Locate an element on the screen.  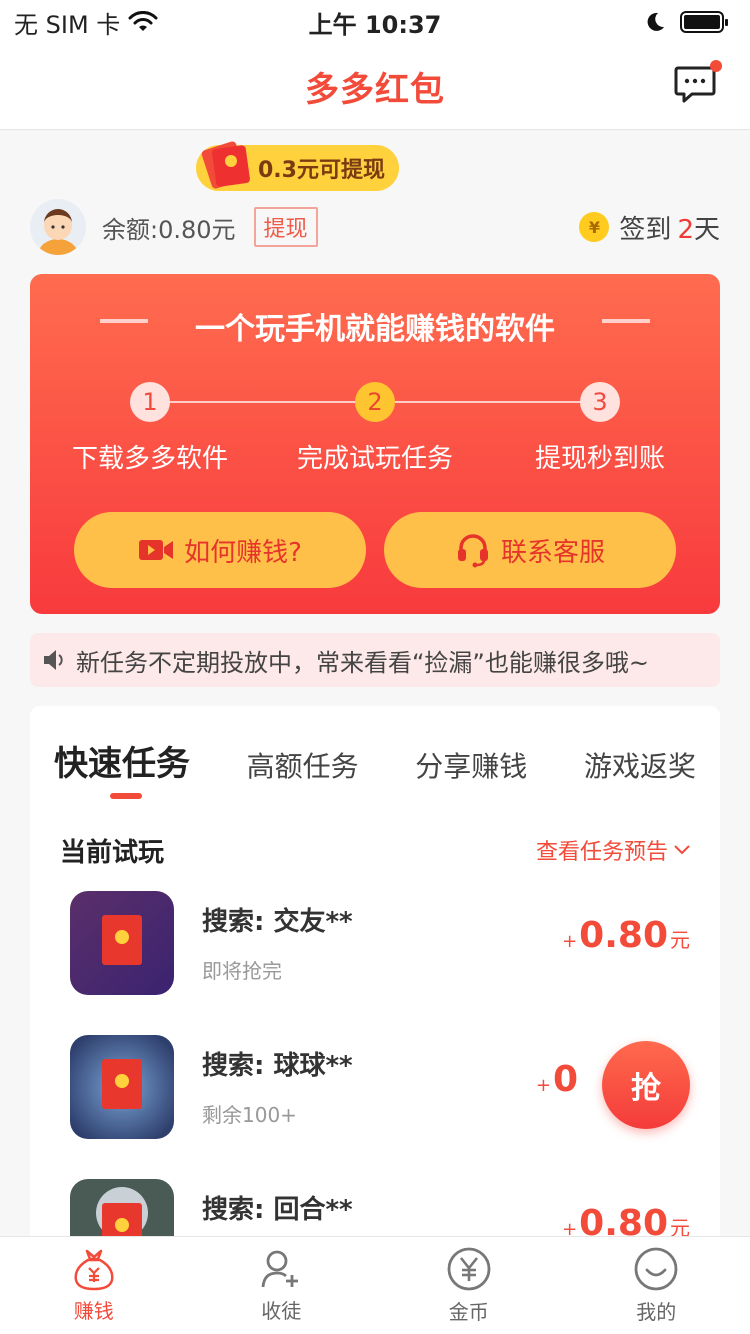
task-reward: + 0.80 元 is located at coordinates (626, 935).